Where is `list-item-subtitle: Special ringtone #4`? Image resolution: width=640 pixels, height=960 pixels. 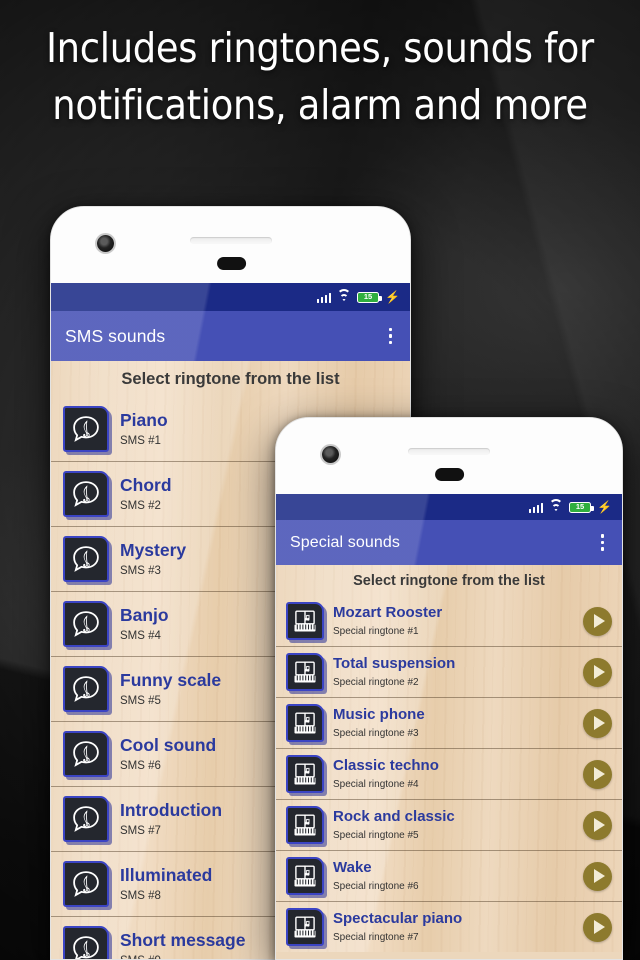 list-item-subtitle: Special ringtone #4 is located at coordinates (376, 784).